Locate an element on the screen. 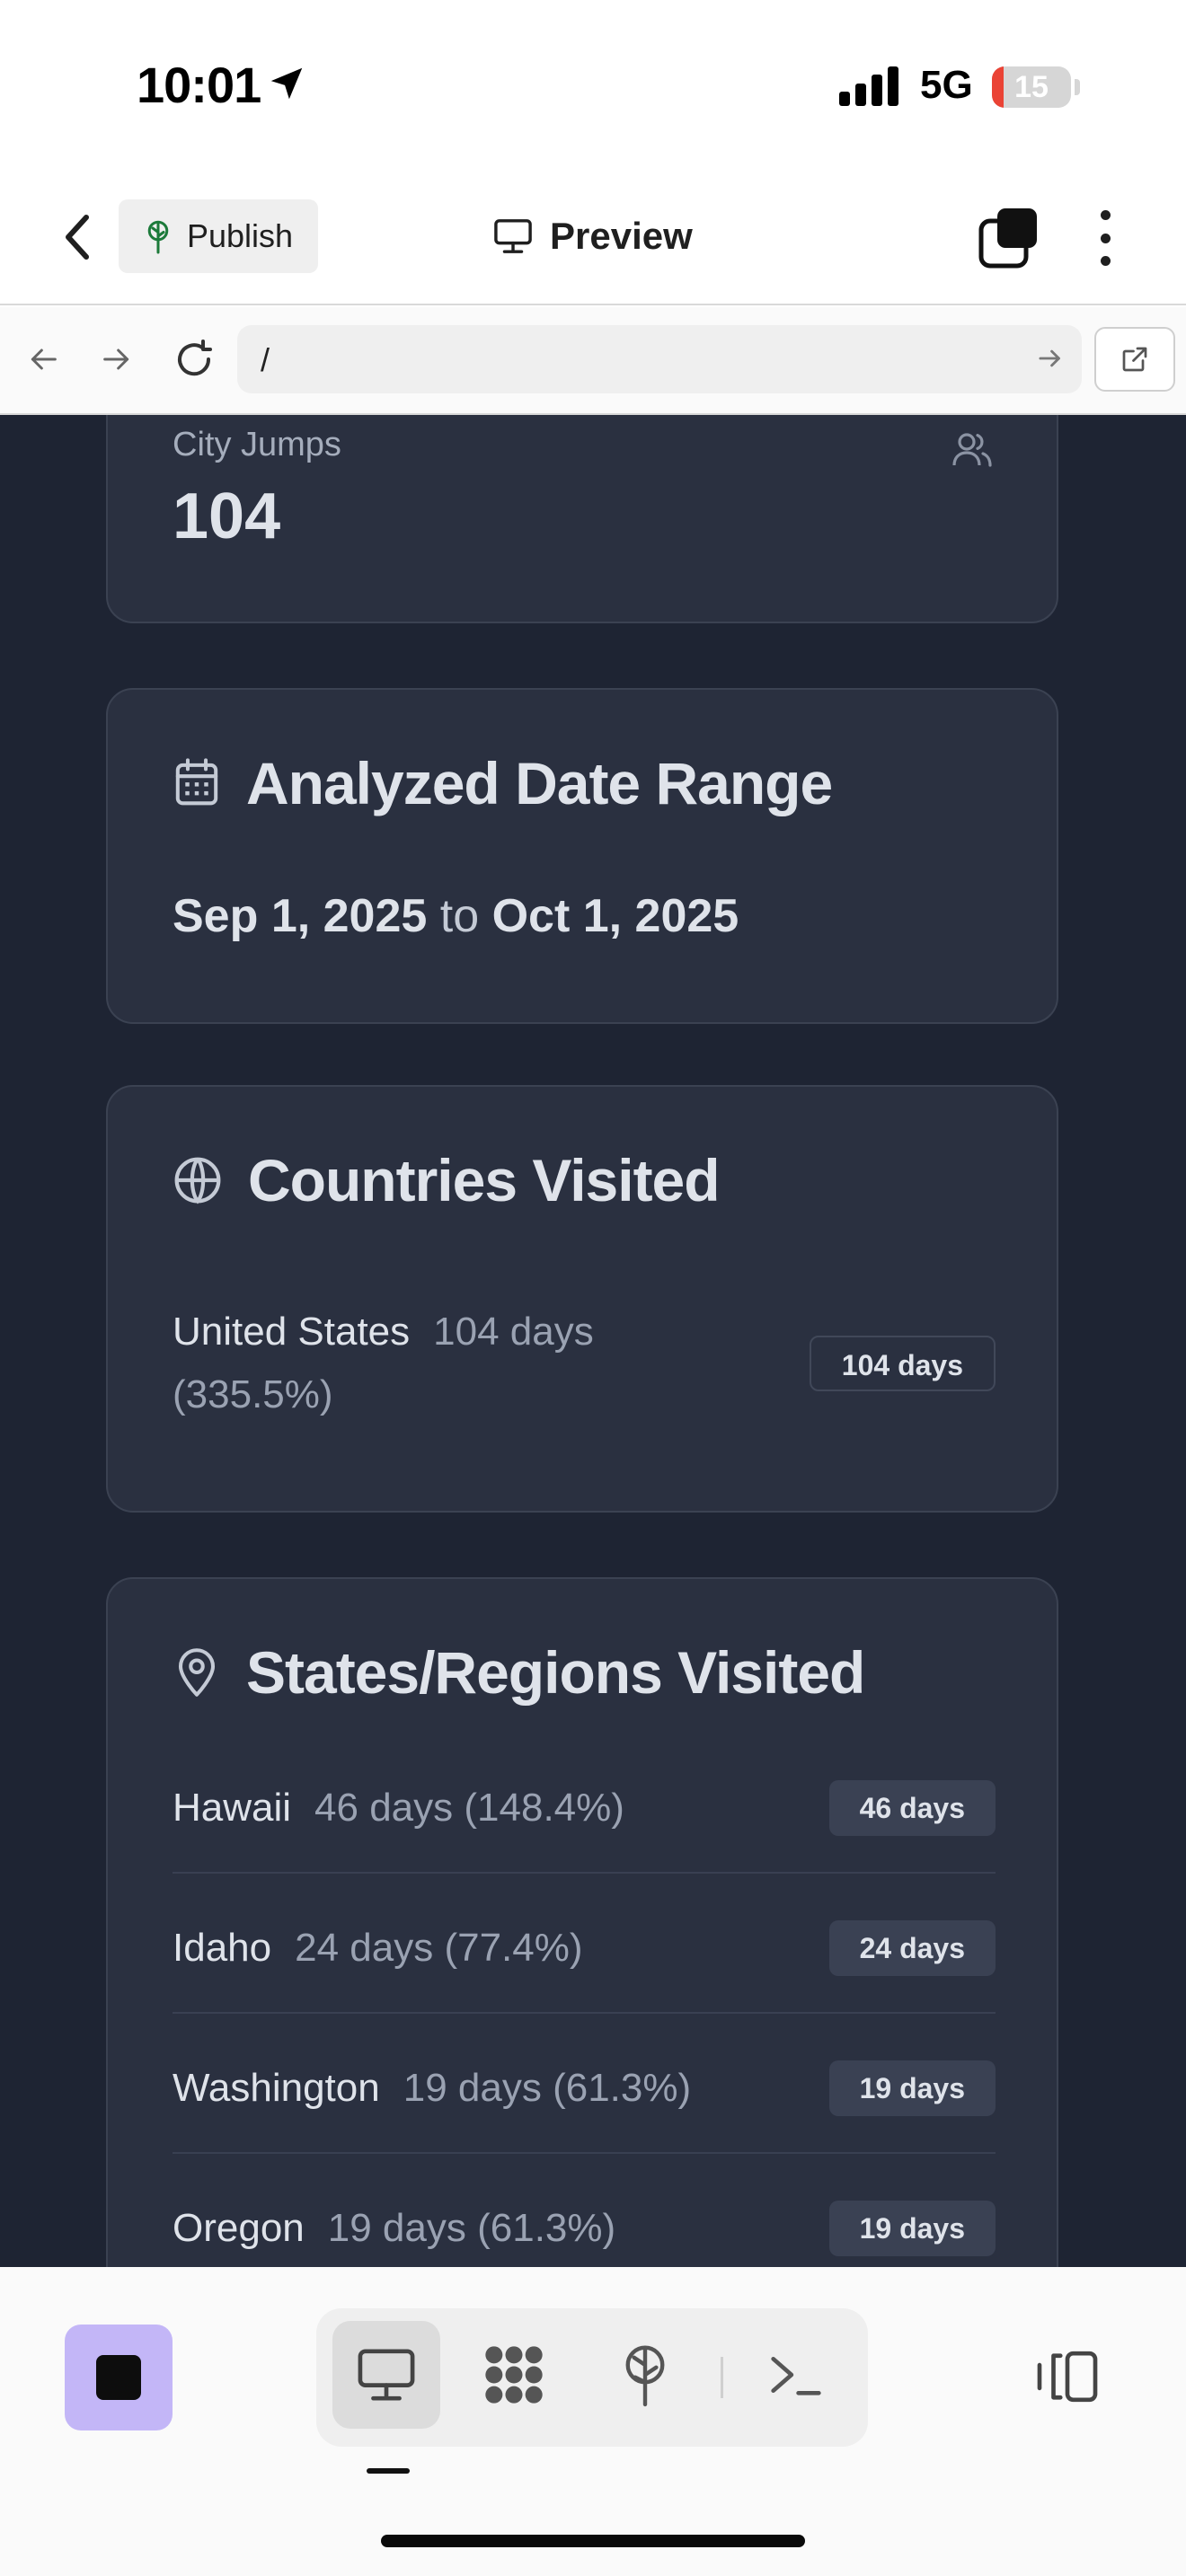  publish-label: Publish is located at coordinates (240, 235).